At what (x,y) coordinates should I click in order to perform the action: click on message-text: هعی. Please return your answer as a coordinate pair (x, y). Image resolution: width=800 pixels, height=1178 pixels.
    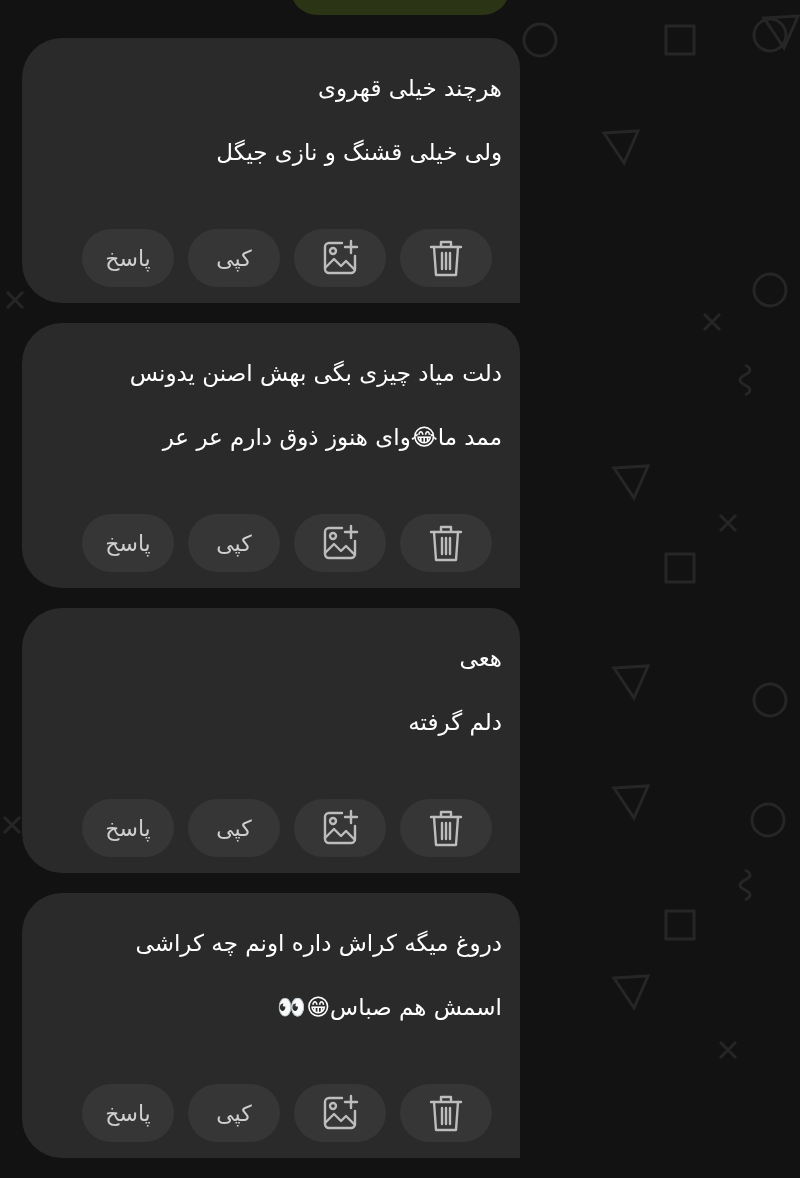
    Looking at the image, I should click on (480, 658).